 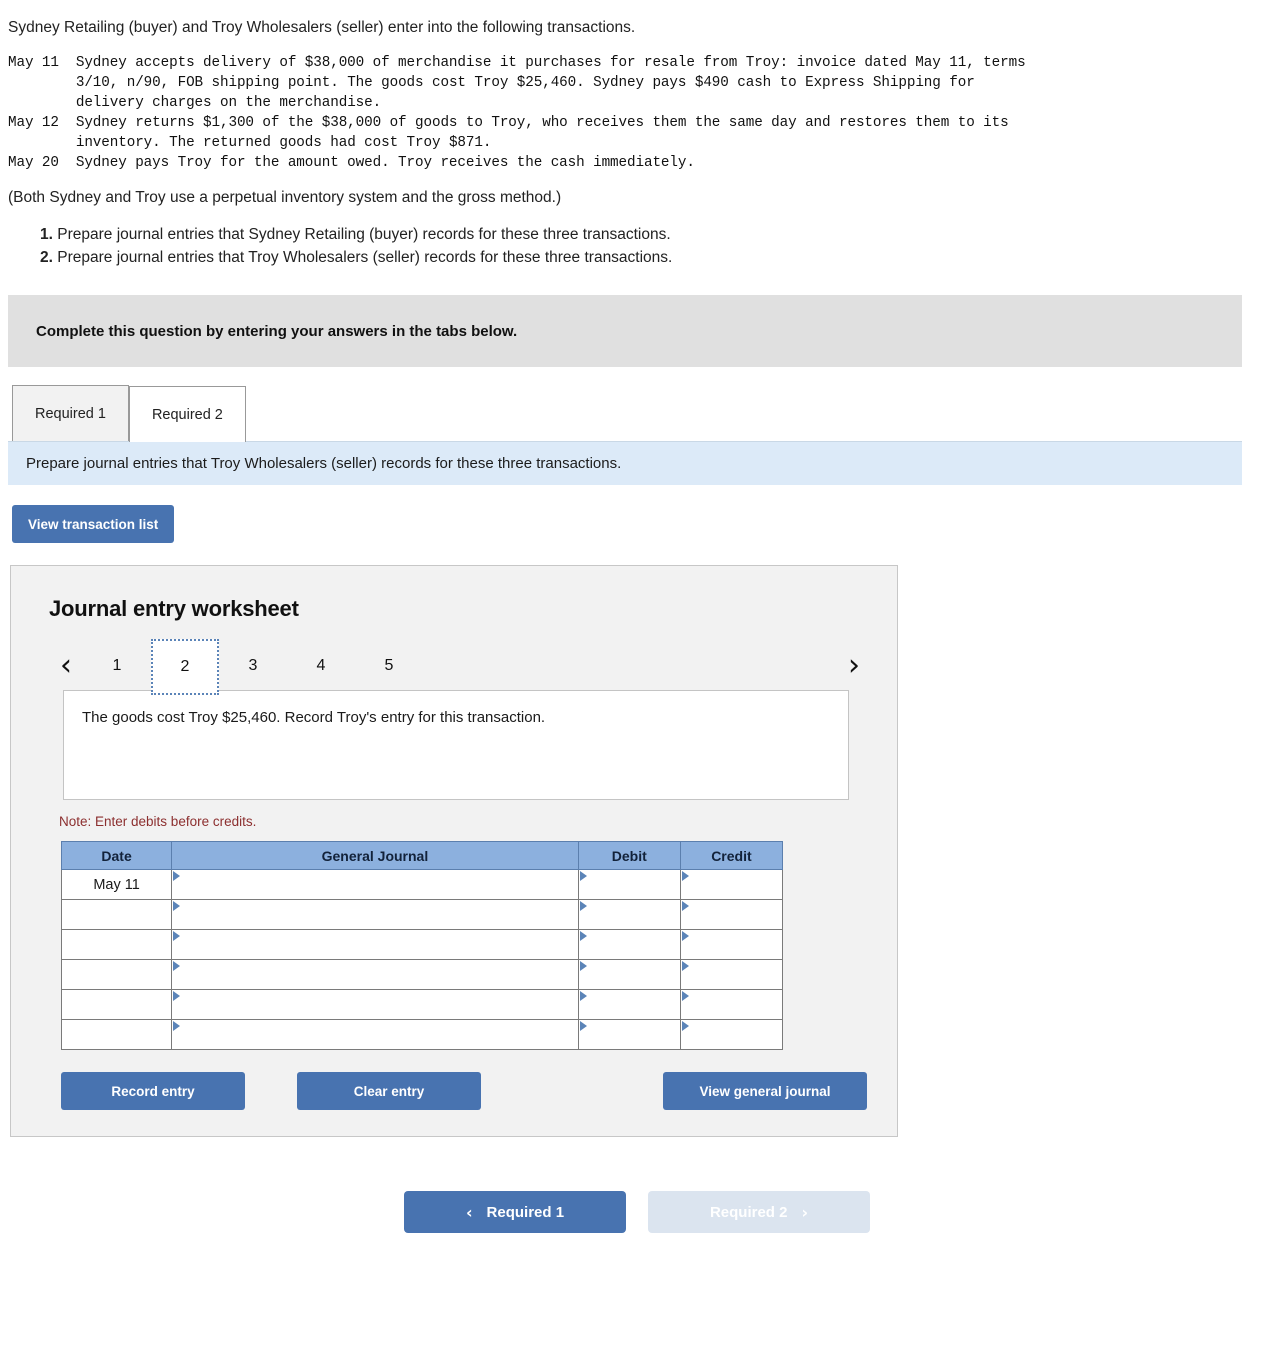 I want to click on page-button-1: 1, so click(x=117, y=666).